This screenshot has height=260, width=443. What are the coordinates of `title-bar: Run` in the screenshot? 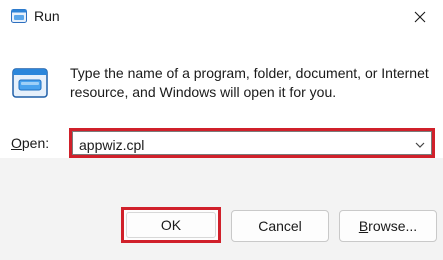 It's located at (221, 17).